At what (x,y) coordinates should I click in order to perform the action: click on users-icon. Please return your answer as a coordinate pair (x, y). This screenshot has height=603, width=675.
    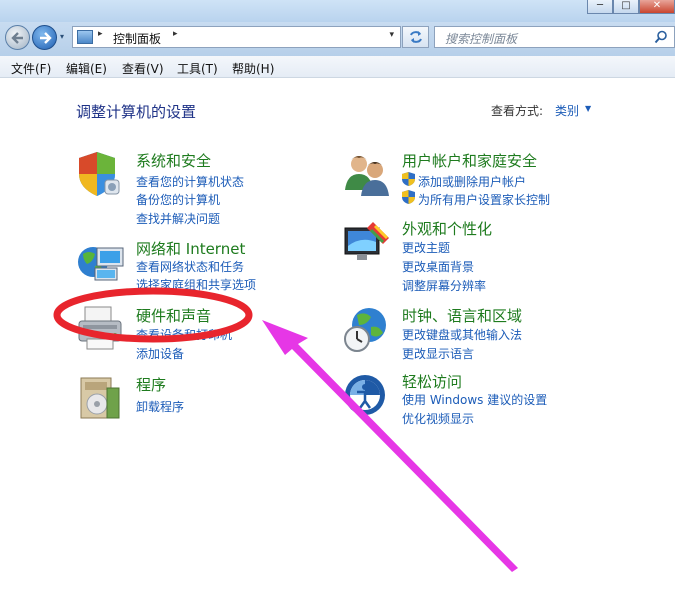
    Looking at the image, I should click on (367, 176).